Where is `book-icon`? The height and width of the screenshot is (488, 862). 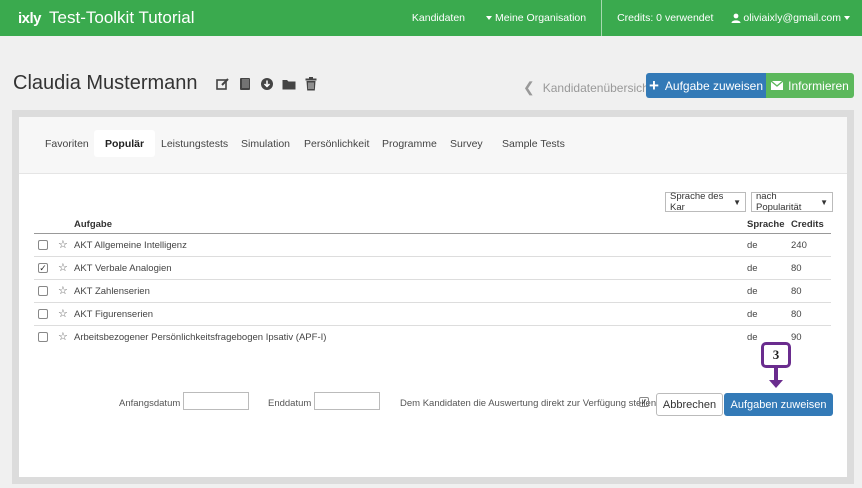
book-icon is located at coordinates (245, 84).